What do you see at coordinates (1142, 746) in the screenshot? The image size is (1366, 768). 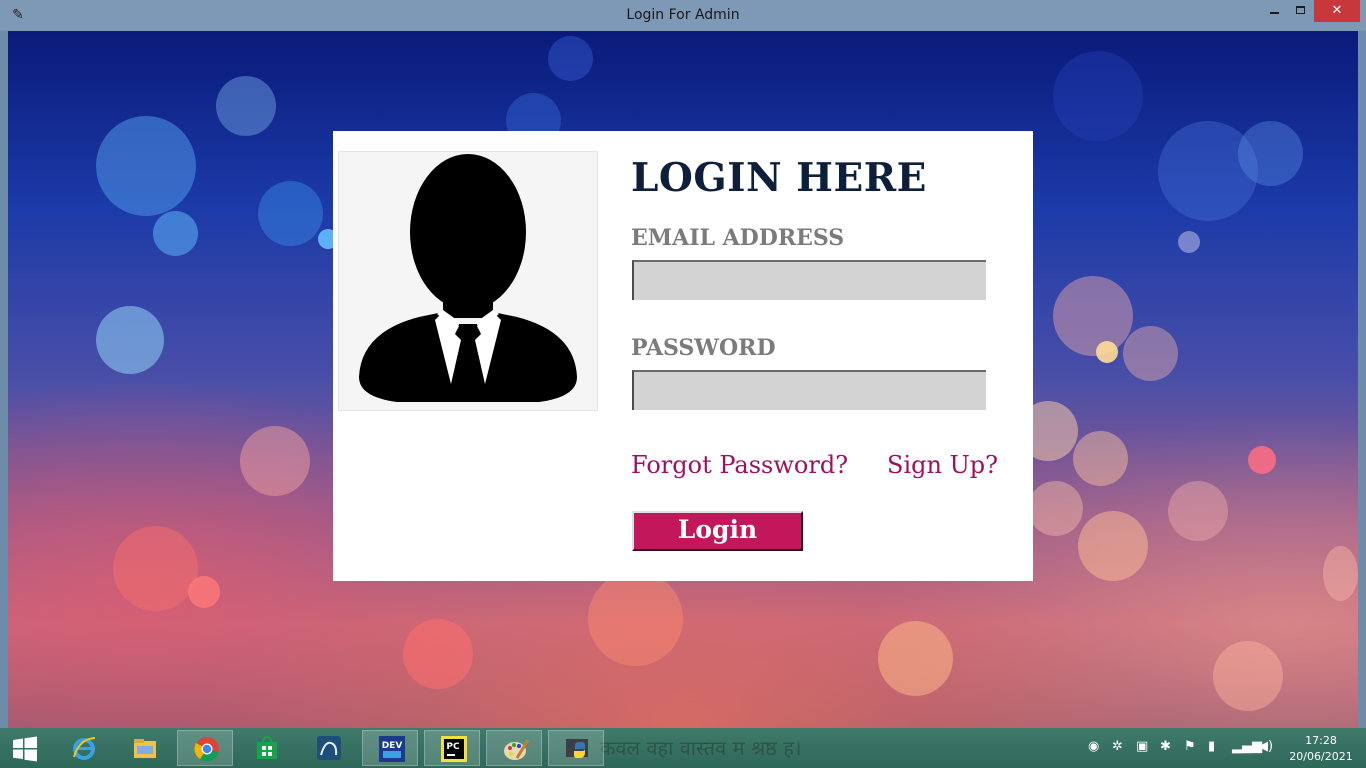 I see `intel-graphics-icon: ▣` at bounding box center [1142, 746].